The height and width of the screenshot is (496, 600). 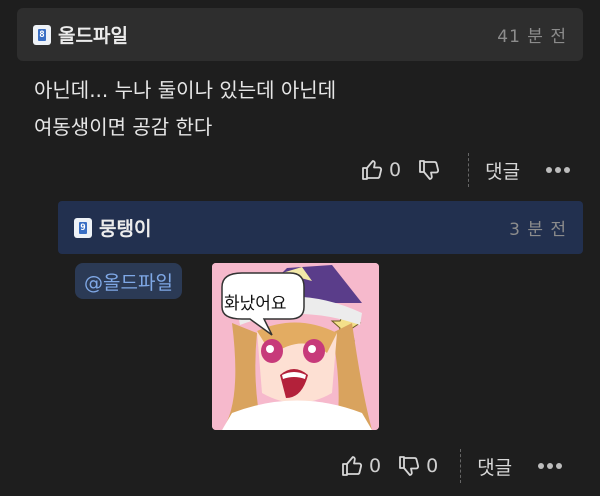 I want to click on comment-time: 41 분 전, so click(x=532, y=37).